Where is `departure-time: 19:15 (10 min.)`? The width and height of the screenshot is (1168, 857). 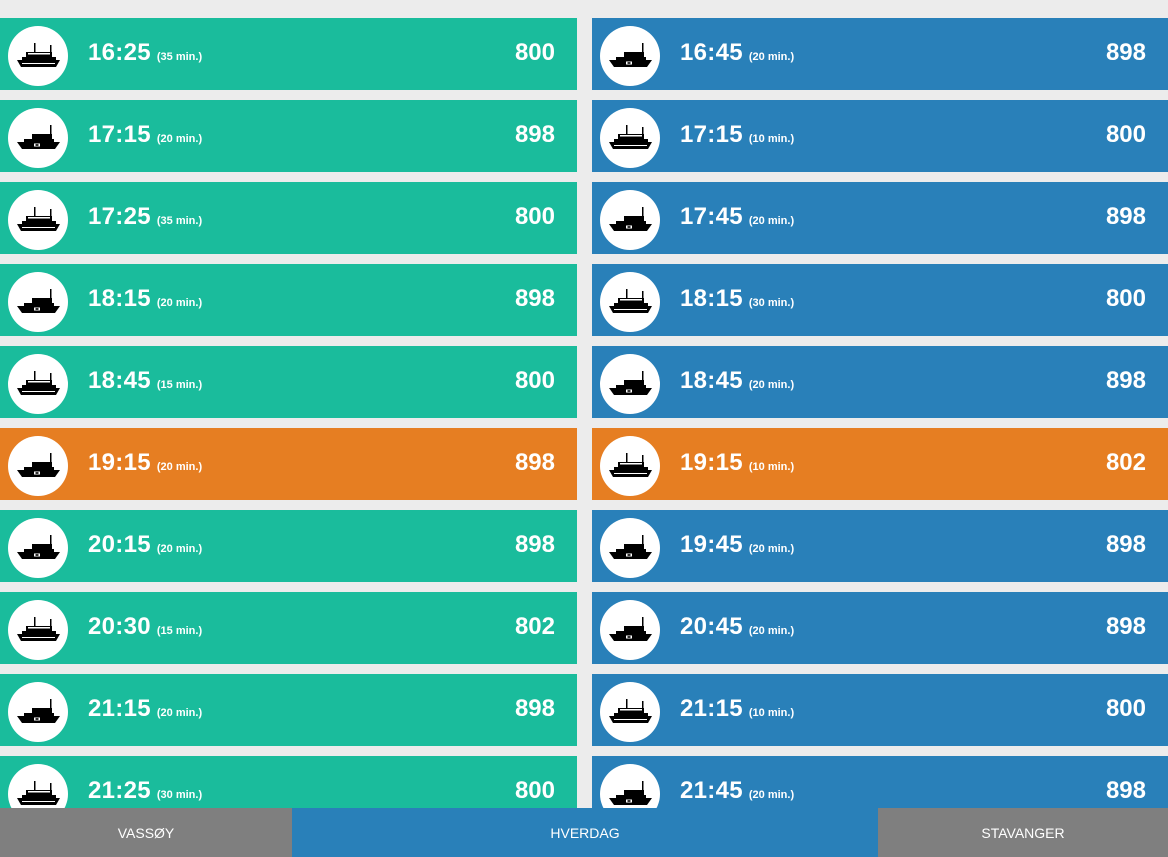 departure-time: 19:15 (10 min.) is located at coordinates (737, 463).